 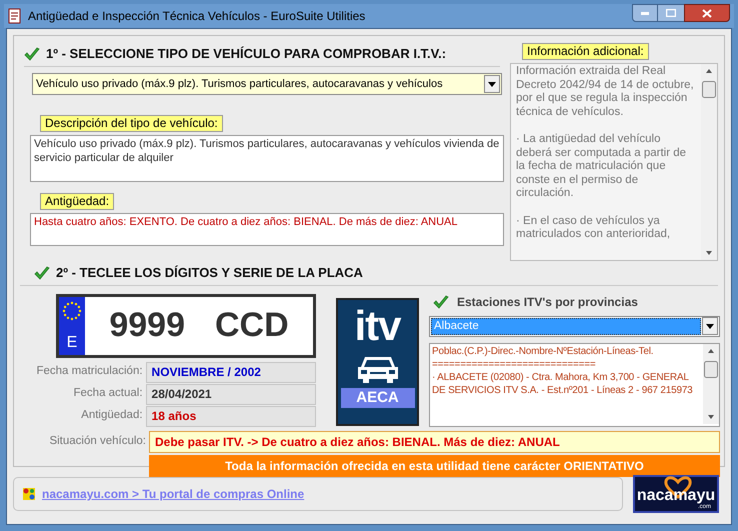 I want to click on field-value: 18 años, so click(x=231, y=416).